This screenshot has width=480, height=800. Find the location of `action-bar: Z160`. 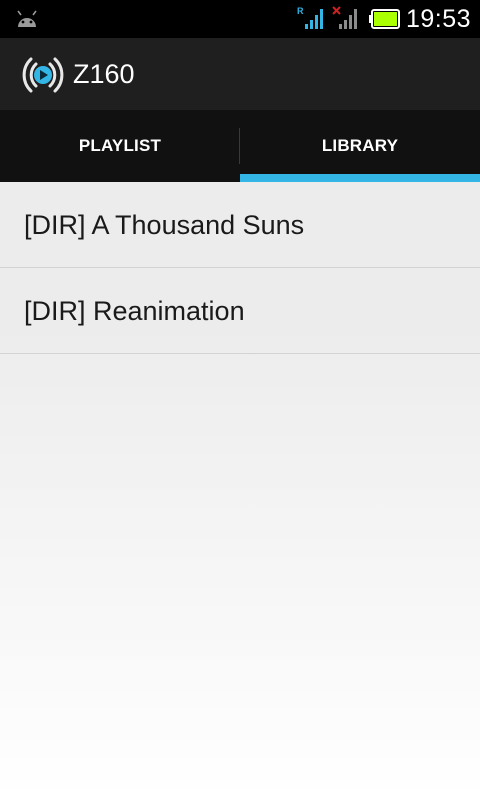

action-bar: Z160 is located at coordinates (240, 74).